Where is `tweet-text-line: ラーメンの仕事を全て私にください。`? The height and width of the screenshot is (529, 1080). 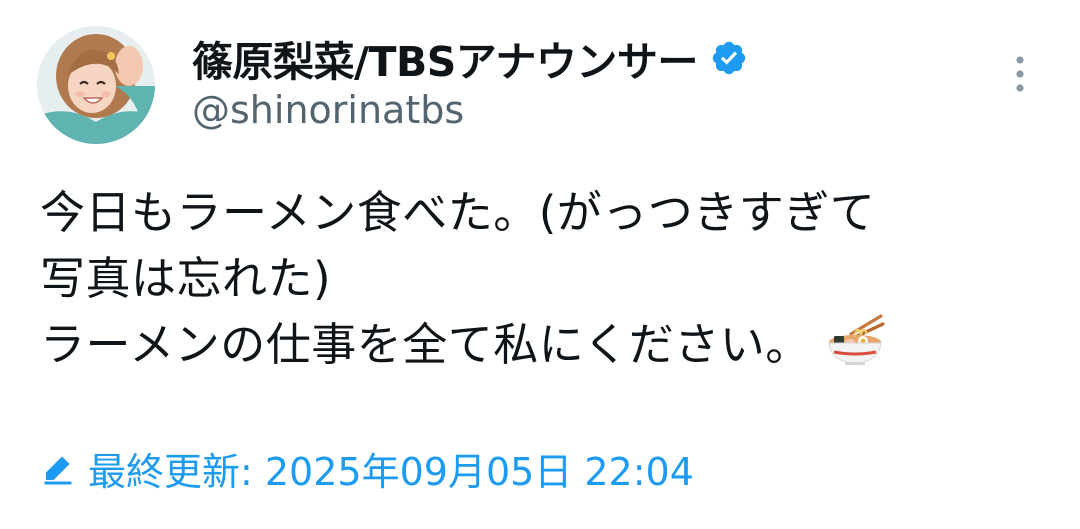 tweet-text-line: ラーメンの仕事を全て私にください。 is located at coordinates (545, 345).